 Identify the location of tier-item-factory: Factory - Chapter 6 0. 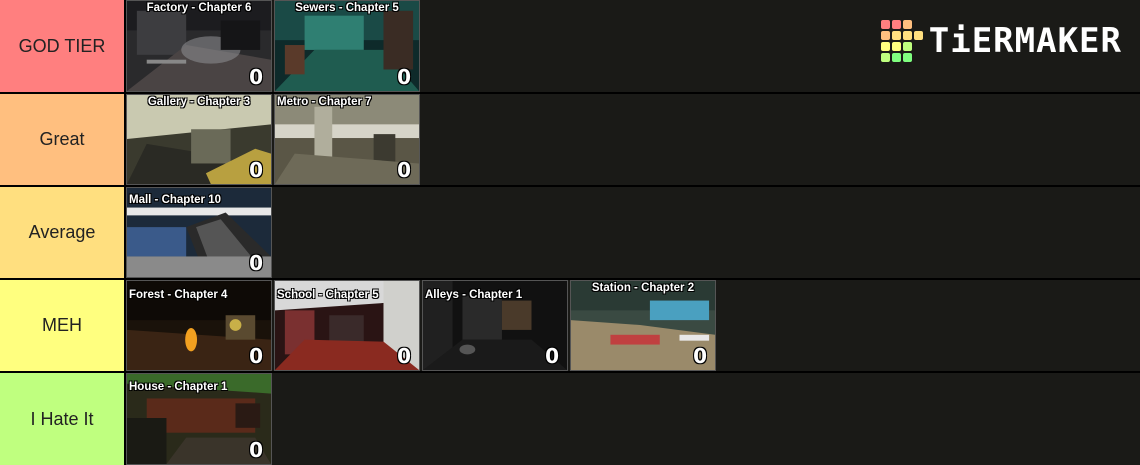
(199, 46).